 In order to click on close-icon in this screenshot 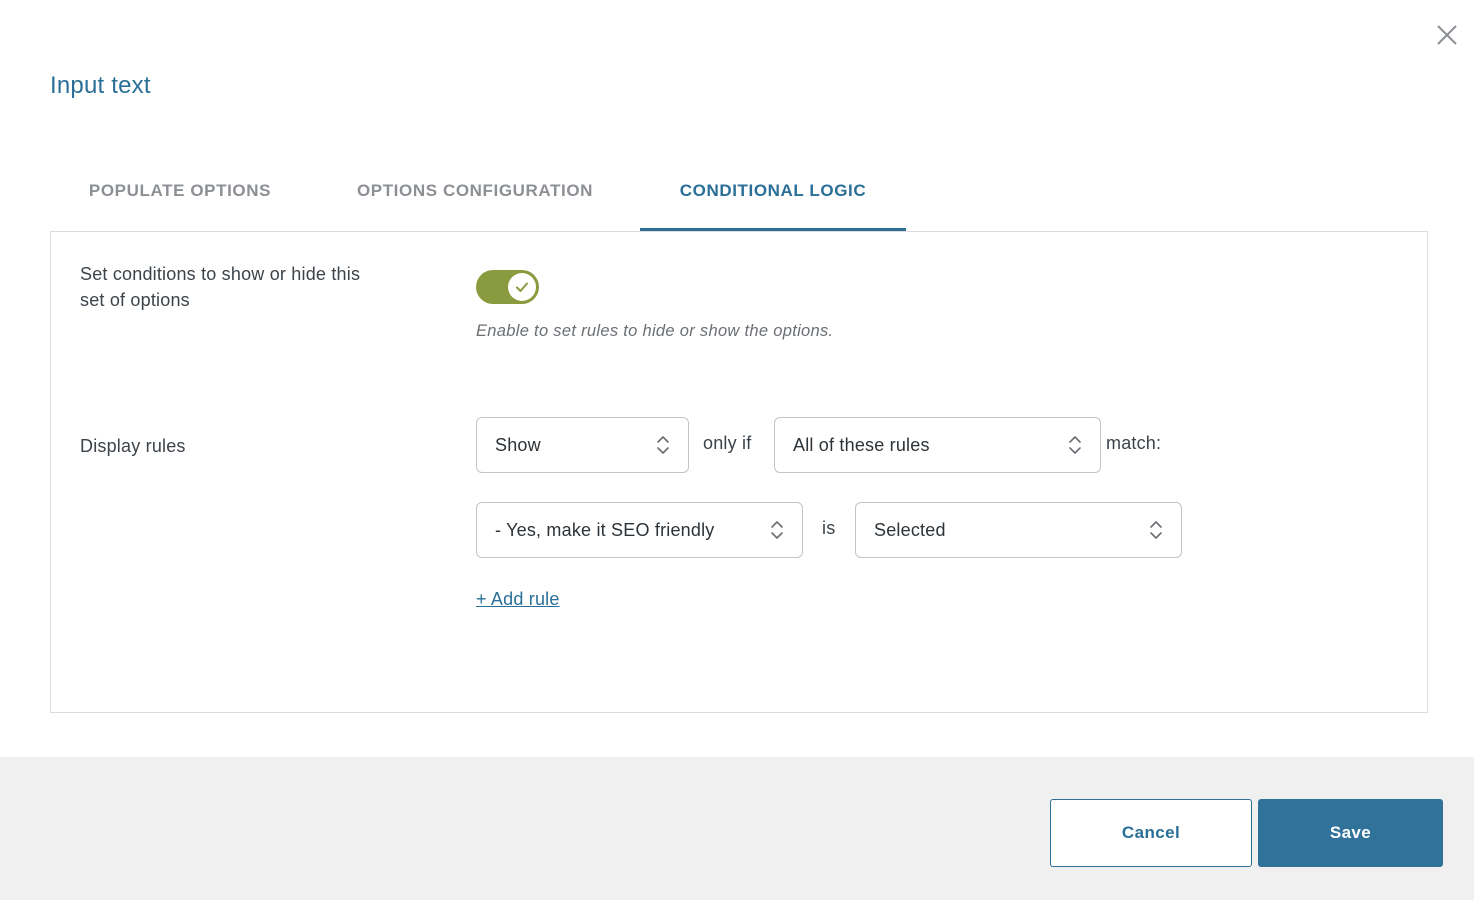, I will do `click(1447, 35)`.